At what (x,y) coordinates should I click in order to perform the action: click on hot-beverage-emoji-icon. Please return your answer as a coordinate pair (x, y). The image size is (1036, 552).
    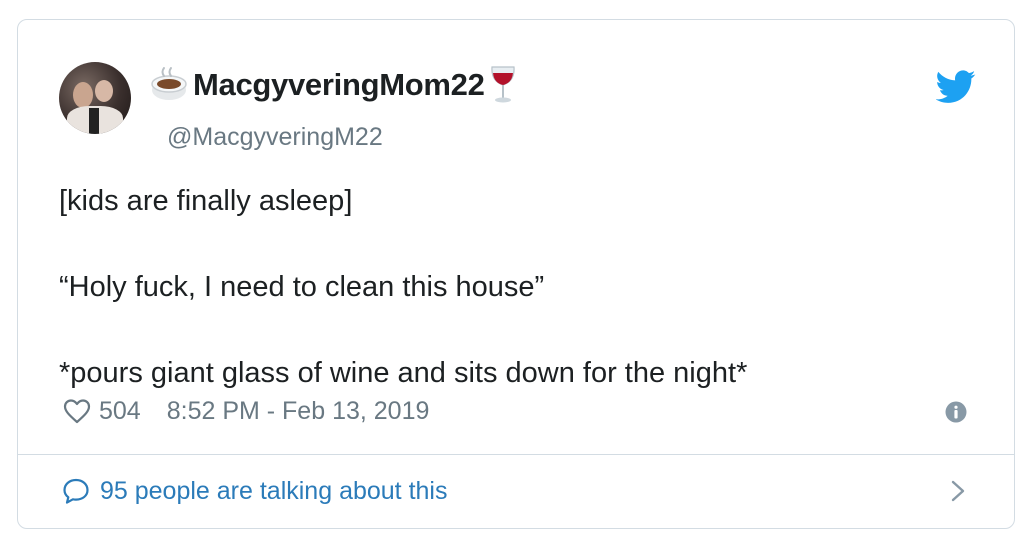
    Looking at the image, I should click on (169, 83).